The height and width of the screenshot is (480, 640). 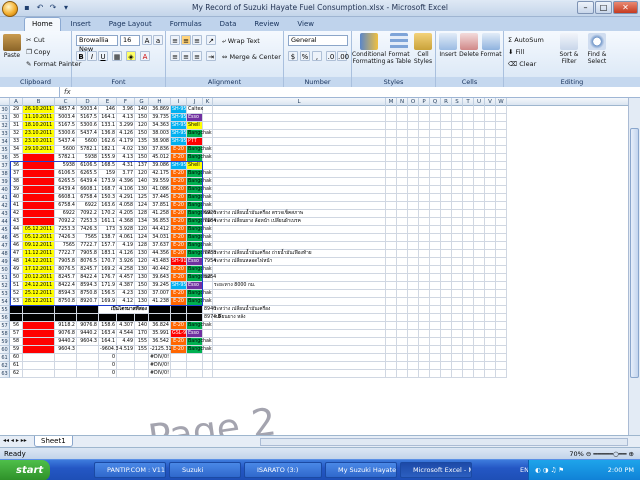 What do you see at coordinates (16, 286) in the screenshot?
I see `cell-index: 51` at bounding box center [16, 286].